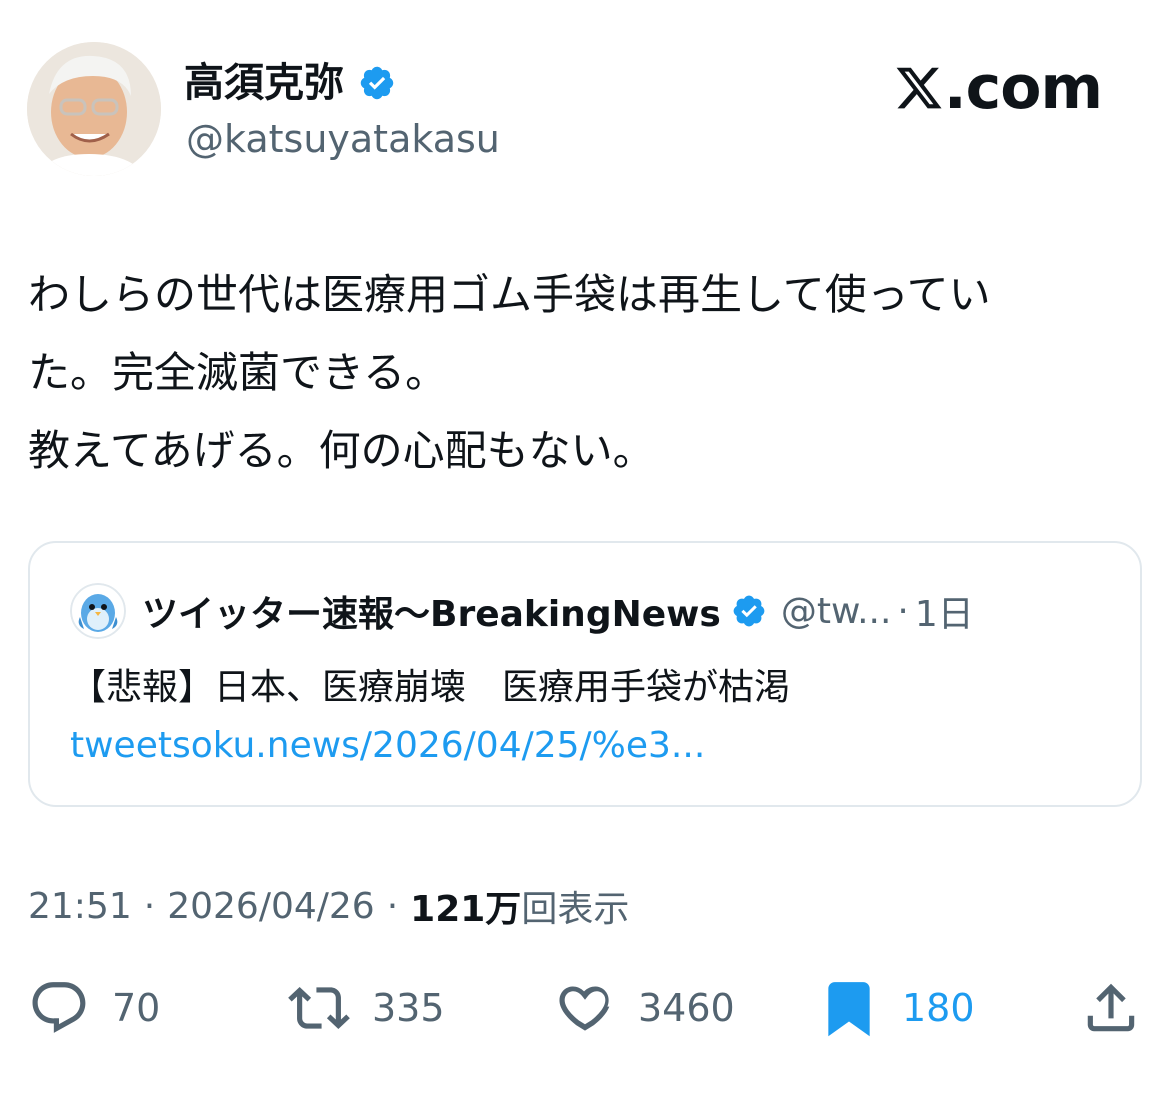  Describe the element at coordinates (319, 1008) in the screenshot. I see `repost-icon` at that location.